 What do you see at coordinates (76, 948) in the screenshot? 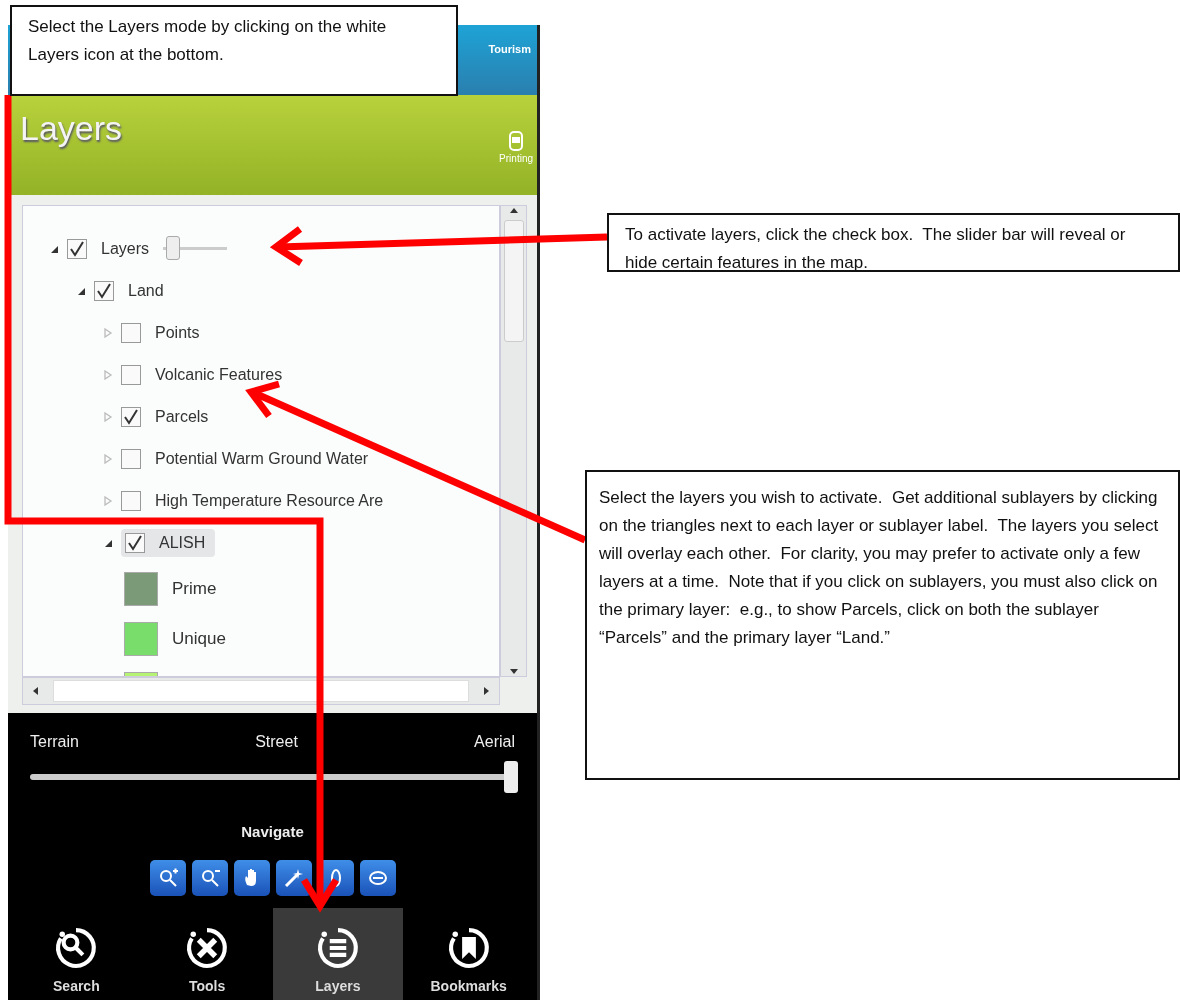
I see `search-icon` at bounding box center [76, 948].